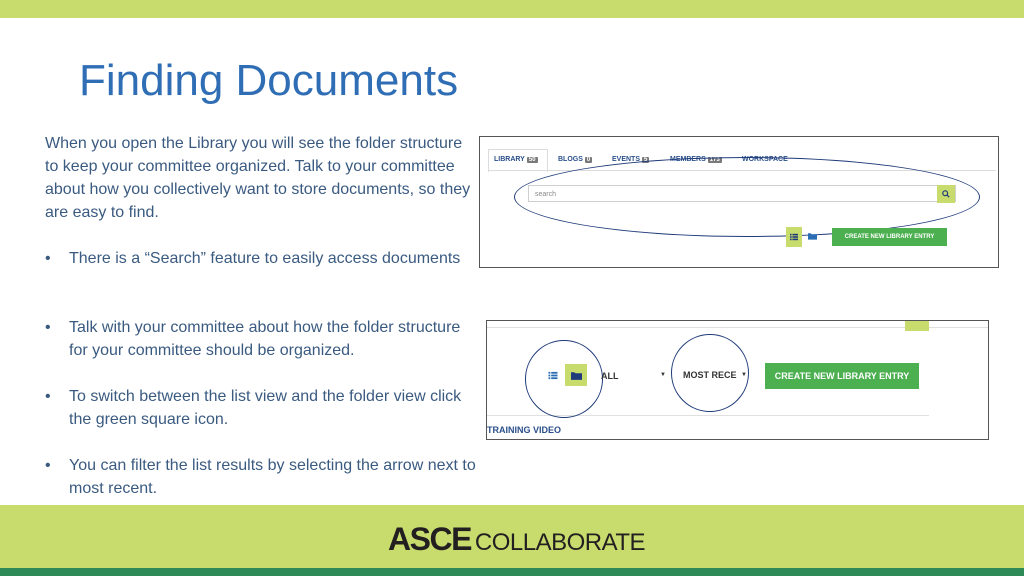 The height and width of the screenshot is (576, 1024). I want to click on filter-all-dropdown: ALL, so click(610, 376).